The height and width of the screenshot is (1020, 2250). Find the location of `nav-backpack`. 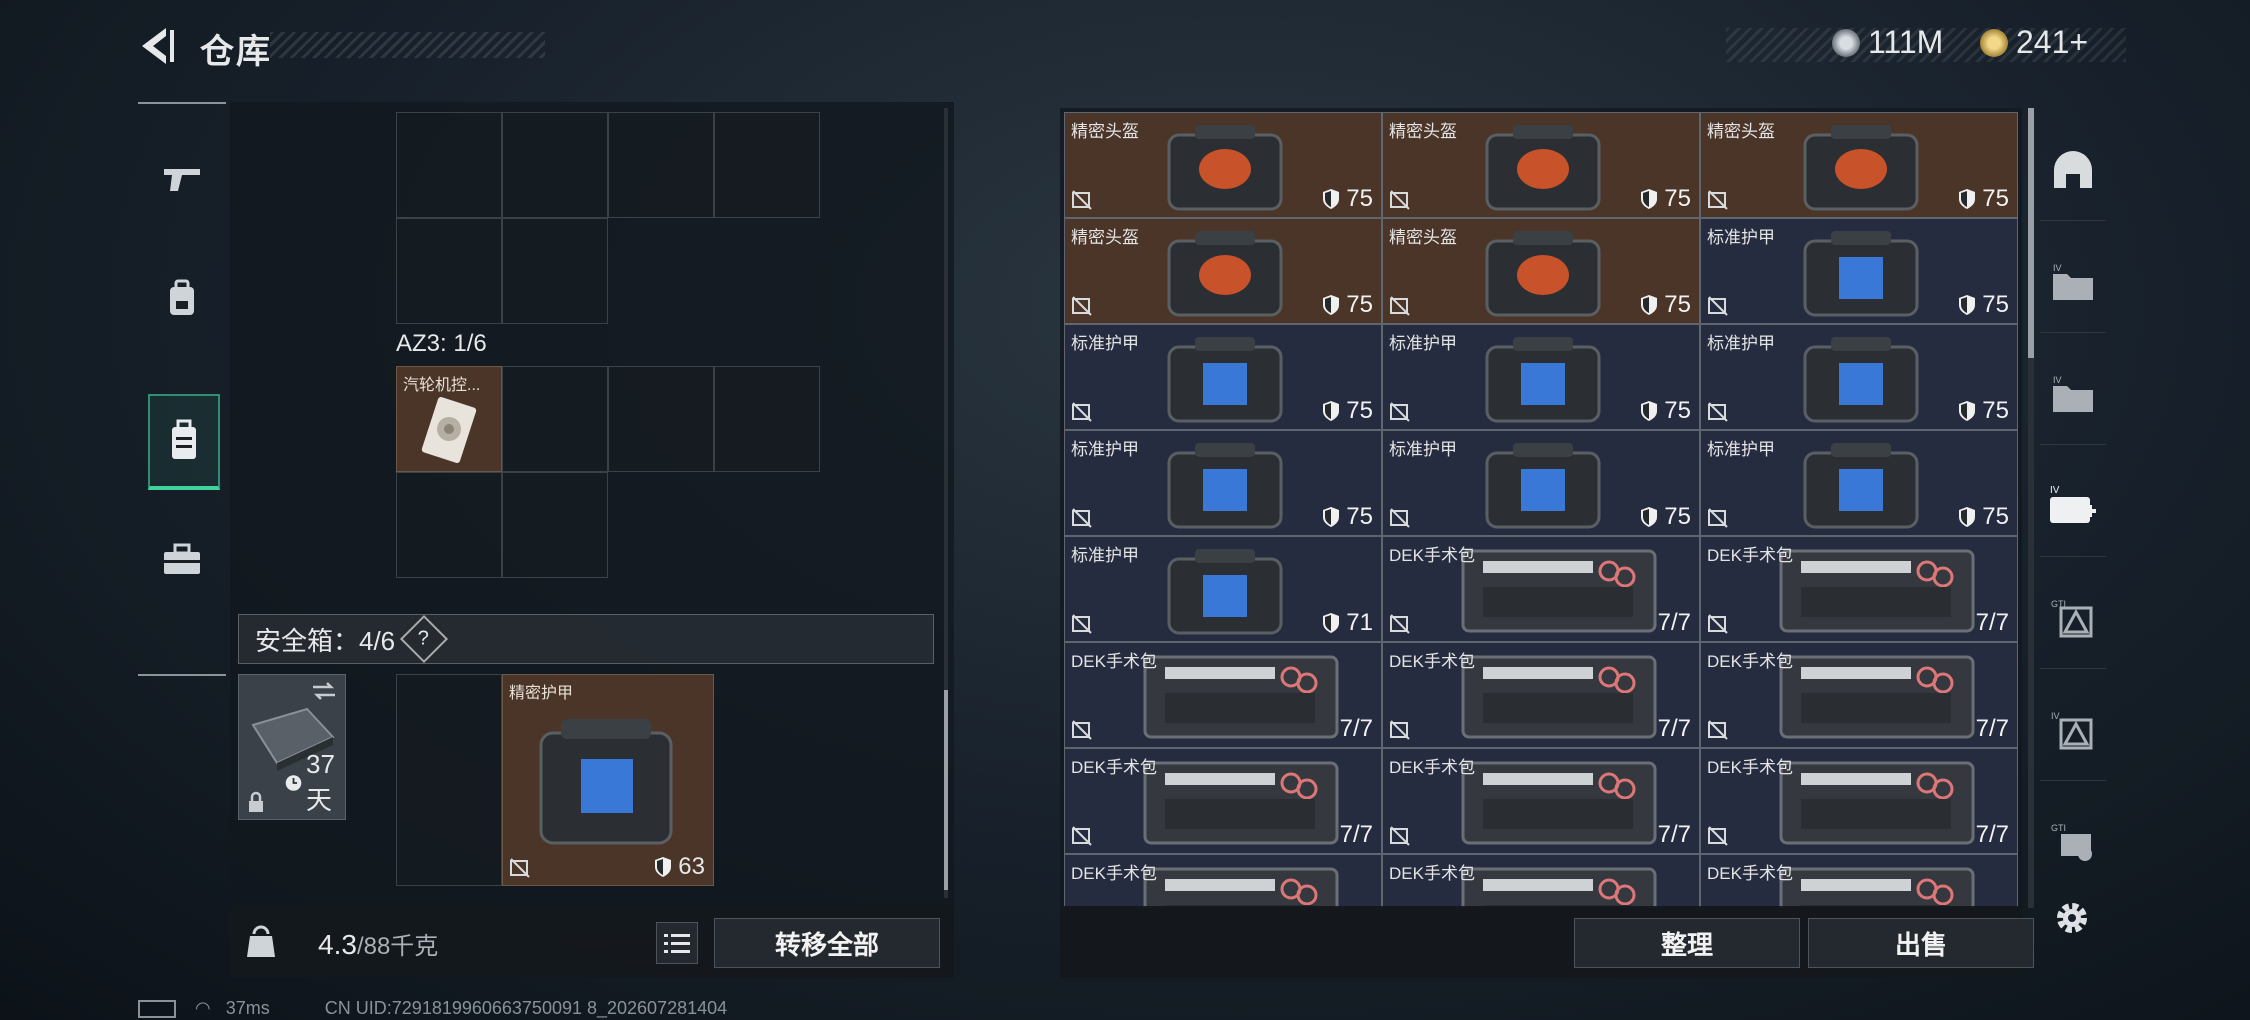

nav-backpack is located at coordinates (182, 299).